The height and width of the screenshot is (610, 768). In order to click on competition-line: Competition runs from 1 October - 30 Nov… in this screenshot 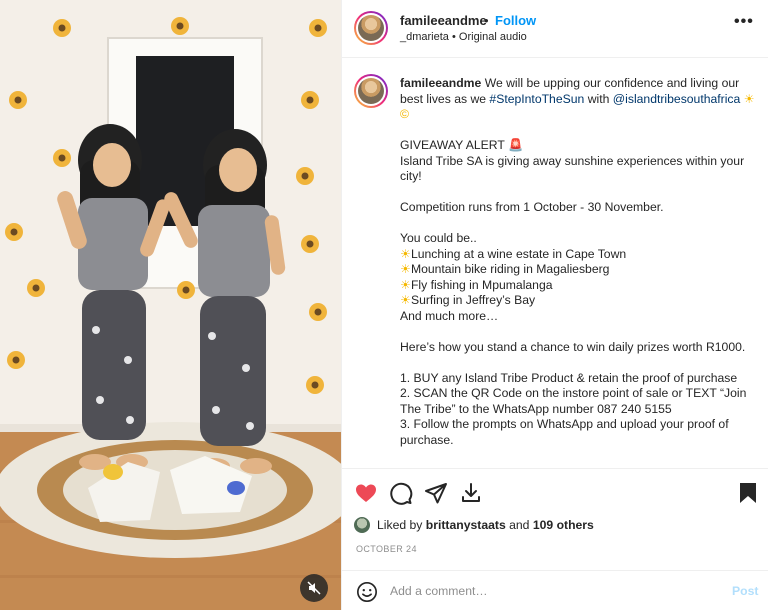, I will do `click(532, 207)`.